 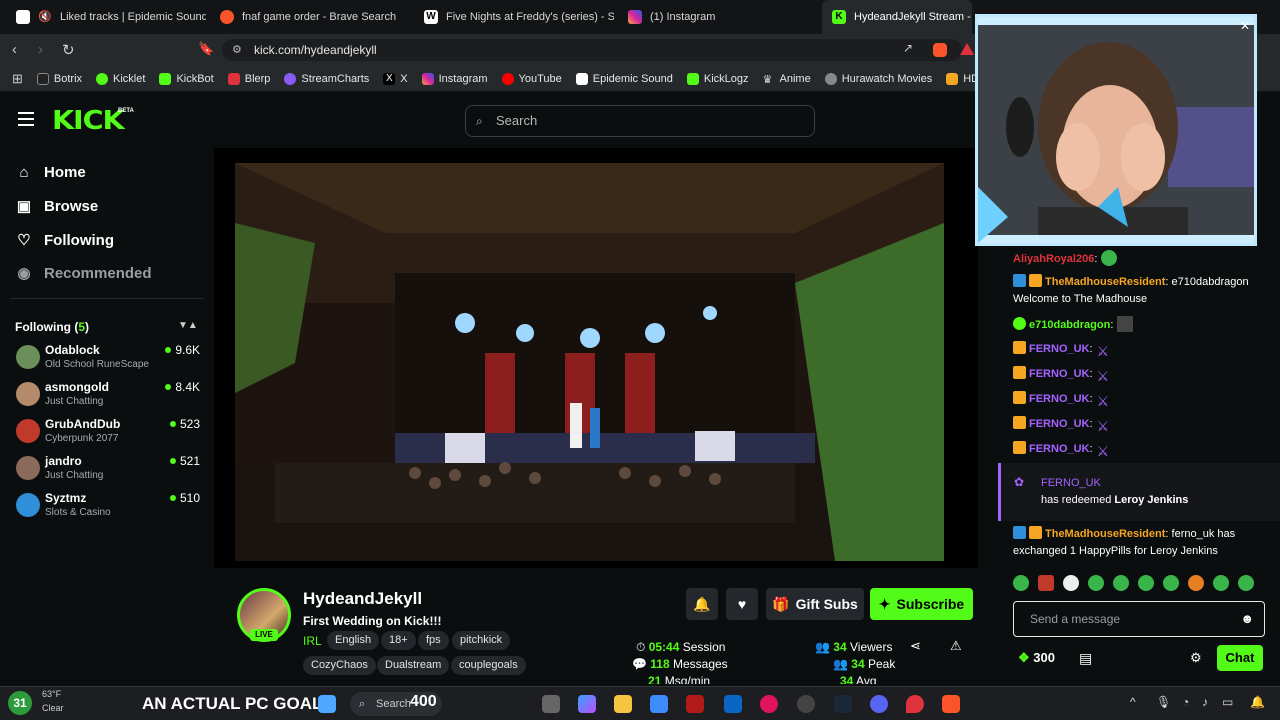 I want to click on notification-bell-button: 🔔, so click(x=702, y=604).